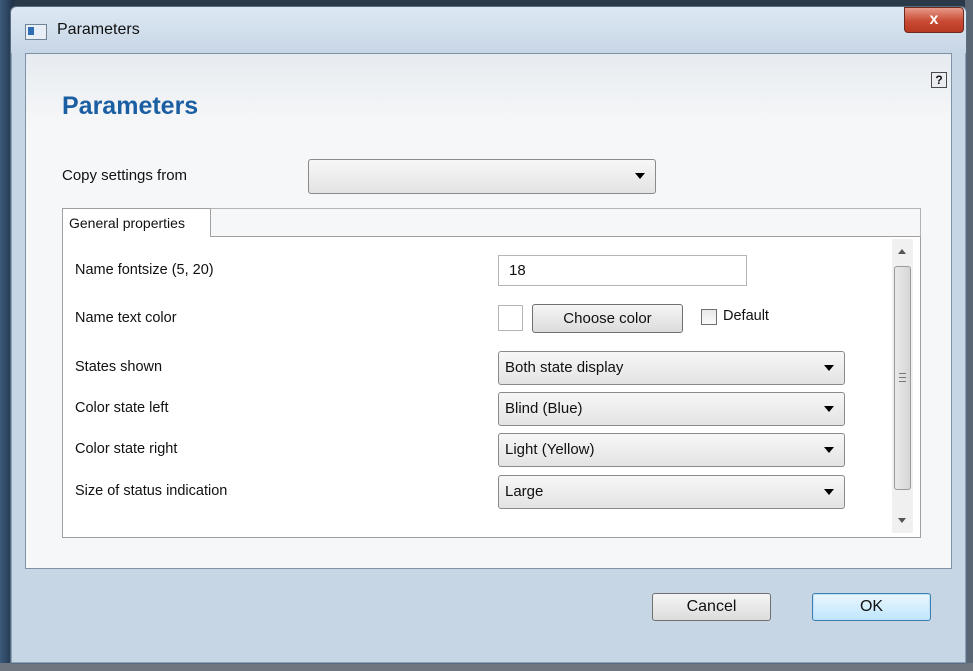  I want to click on tab-strip-divider, so click(566, 208).